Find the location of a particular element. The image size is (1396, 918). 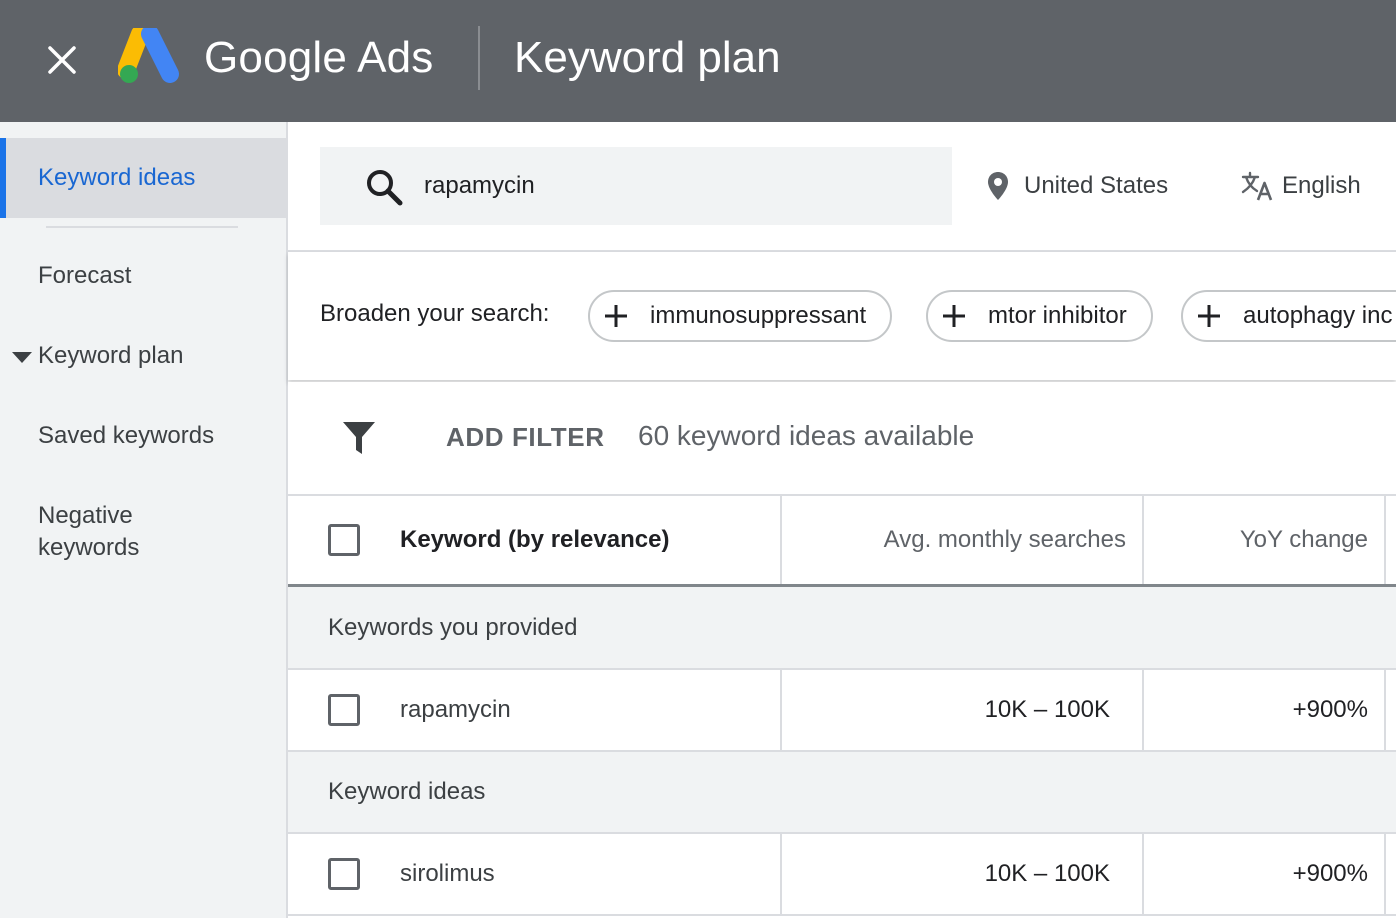

close-icon is located at coordinates (62, 60).